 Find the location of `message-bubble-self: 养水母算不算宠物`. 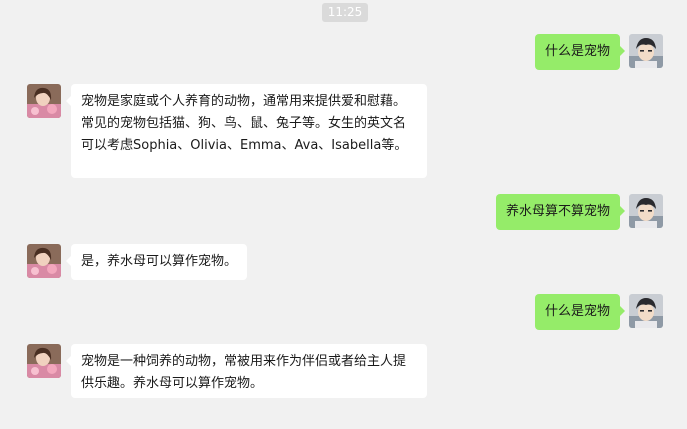

message-bubble-self: 养水母算不算宠物 is located at coordinates (560, 212).